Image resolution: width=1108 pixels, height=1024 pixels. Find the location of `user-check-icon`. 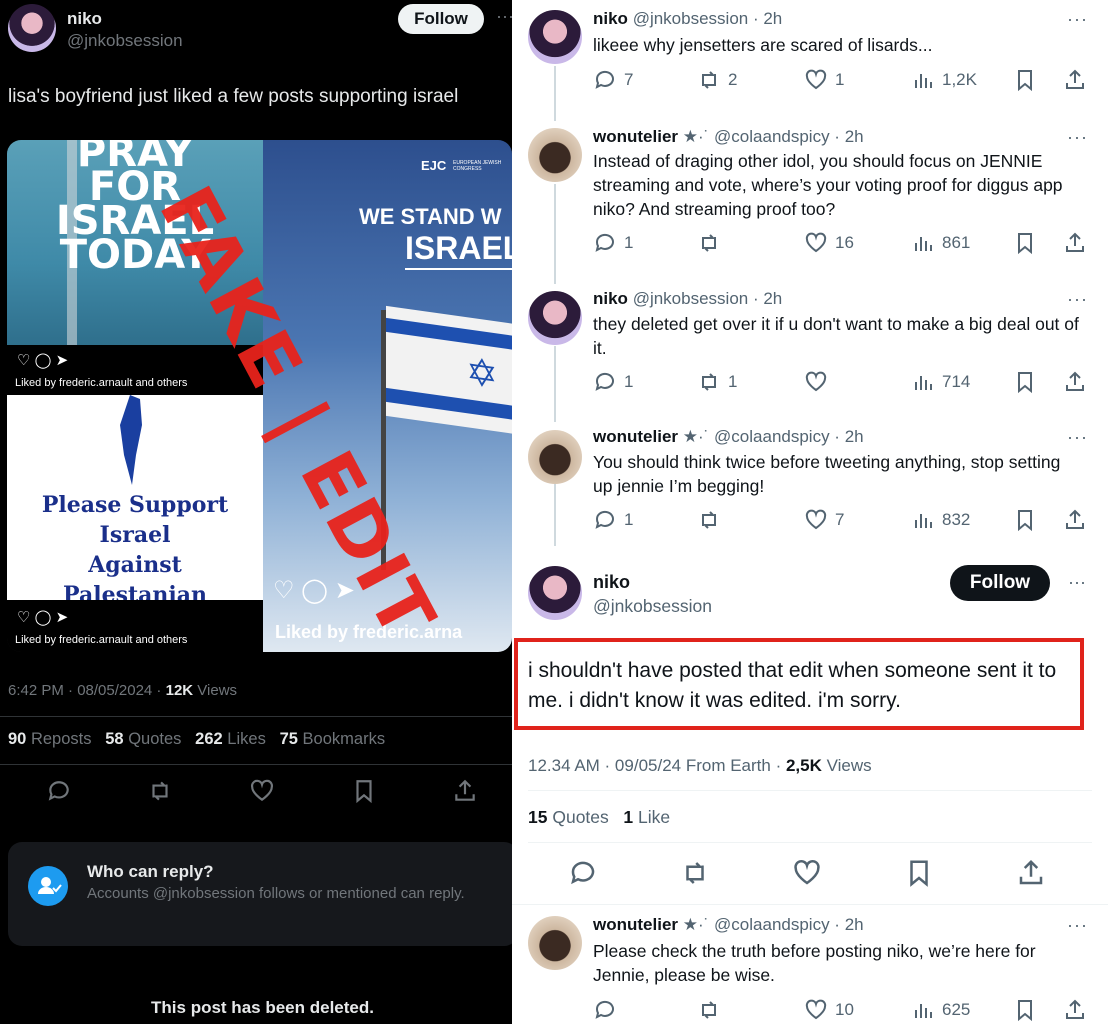

user-check-icon is located at coordinates (48, 886).